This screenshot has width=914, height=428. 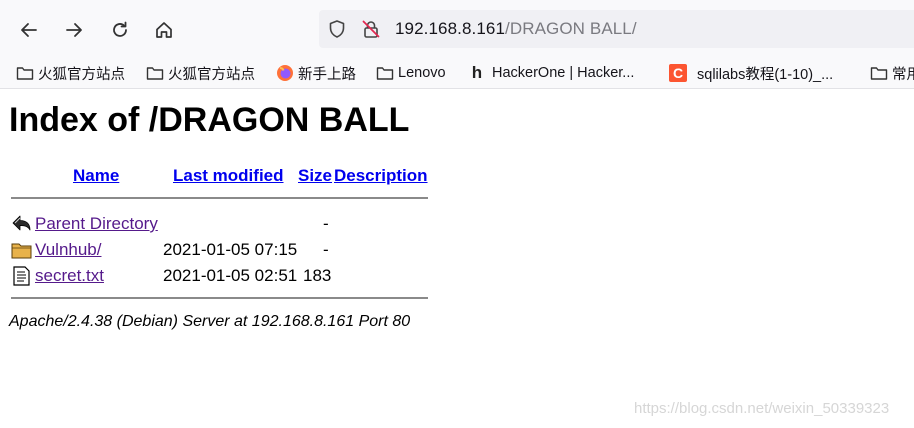 What do you see at coordinates (230, 275) in the screenshot?
I see `row-last-modified: 2021-01-05 02:51` at bounding box center [230, 275].